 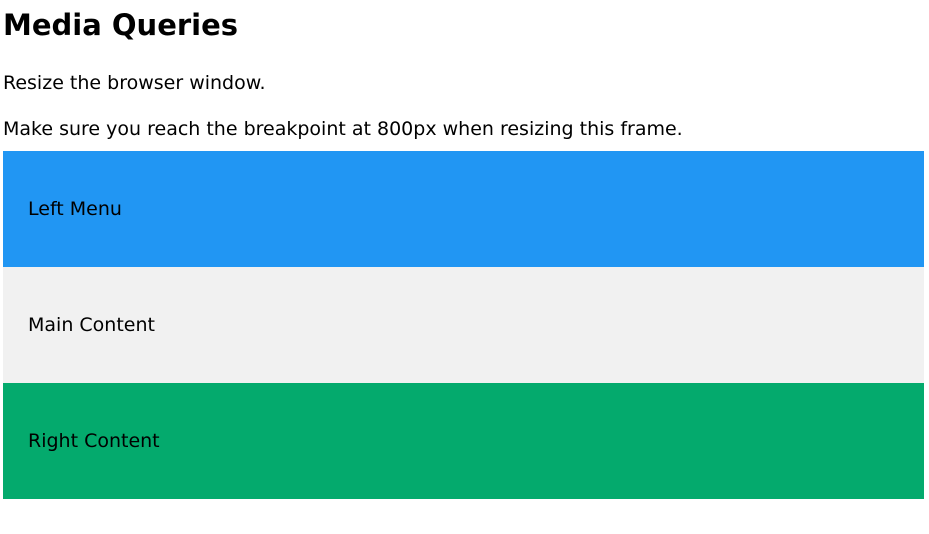 What do you see at coordinates (94, 441) in the screenshot?
I see `right-content-label: Right Content` at bounding box center [94, 441].